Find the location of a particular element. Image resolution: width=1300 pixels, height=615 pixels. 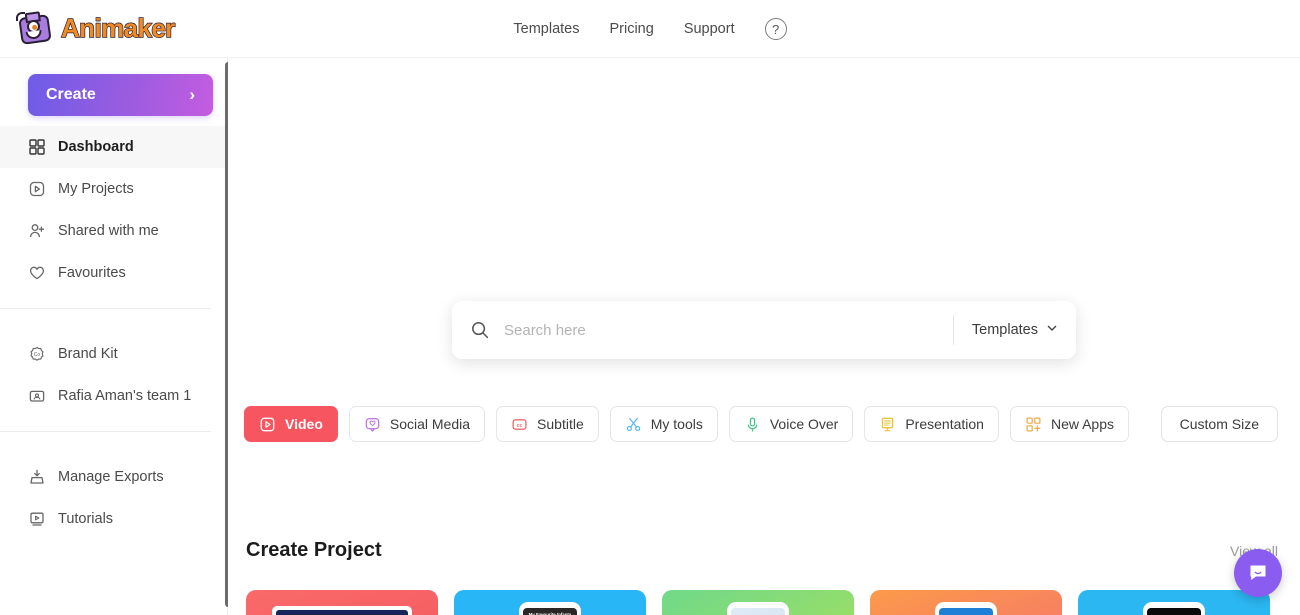

question-mark-circle-icon: ? is located at coordinates (775, 29).